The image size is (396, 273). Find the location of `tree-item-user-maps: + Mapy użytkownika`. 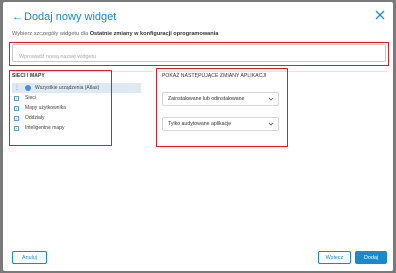

tree-item-user-maps: + Mapy użytkownika is located at coordinates (76, 108).